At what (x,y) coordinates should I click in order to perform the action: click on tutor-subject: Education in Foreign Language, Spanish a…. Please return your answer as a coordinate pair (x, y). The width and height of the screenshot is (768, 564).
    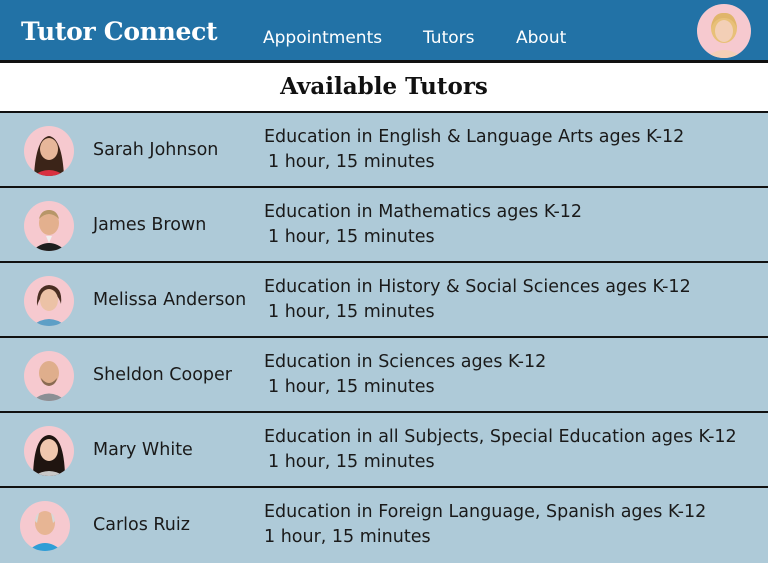
    Looking at the image, I should click on (485, 512).